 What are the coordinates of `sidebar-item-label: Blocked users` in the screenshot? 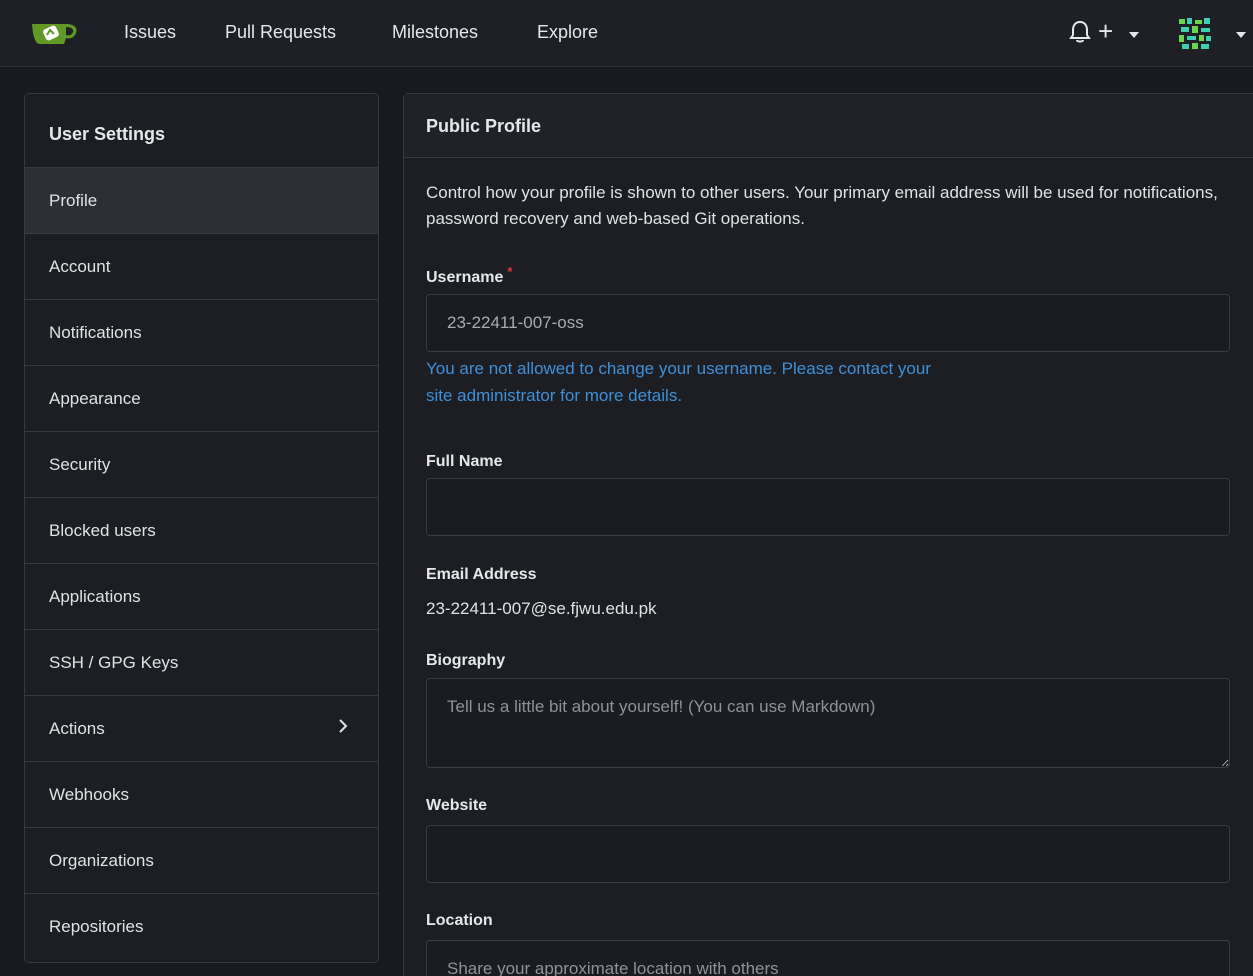 It's located at (102, 530).